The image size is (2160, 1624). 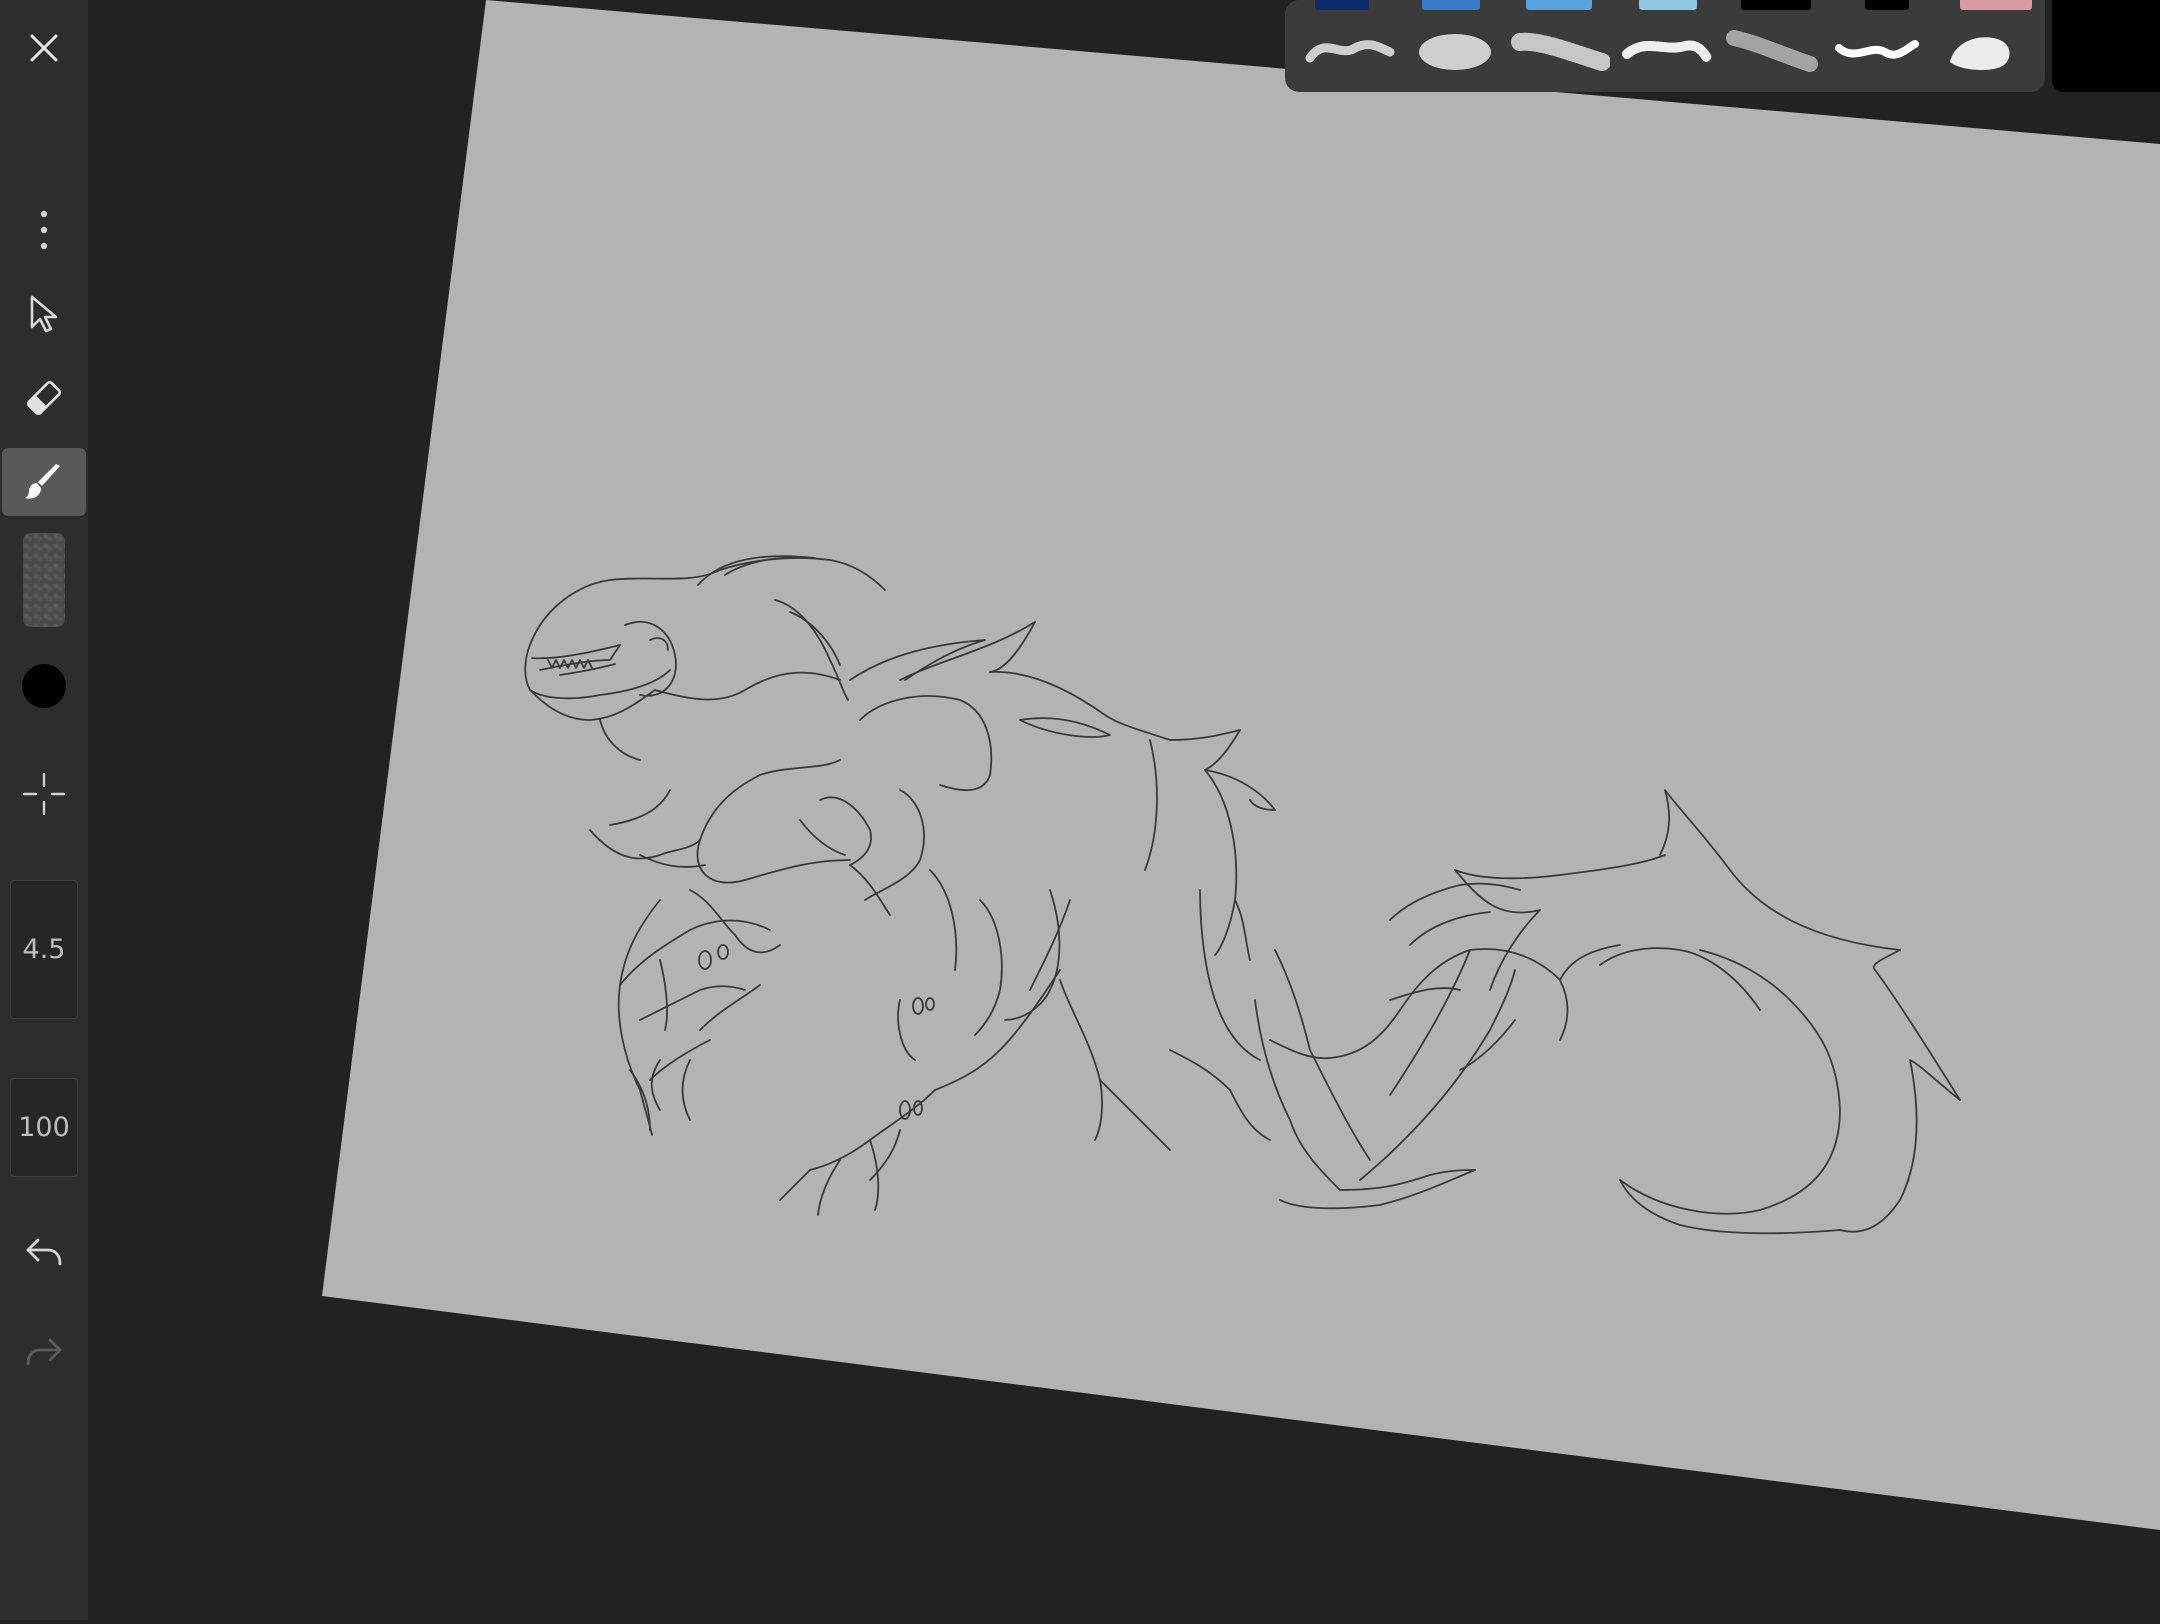 What do you see at coordinates (1559, 5) in the screenshot?
I see `swatch-sky-blue` at bounding box center [1559, 5].